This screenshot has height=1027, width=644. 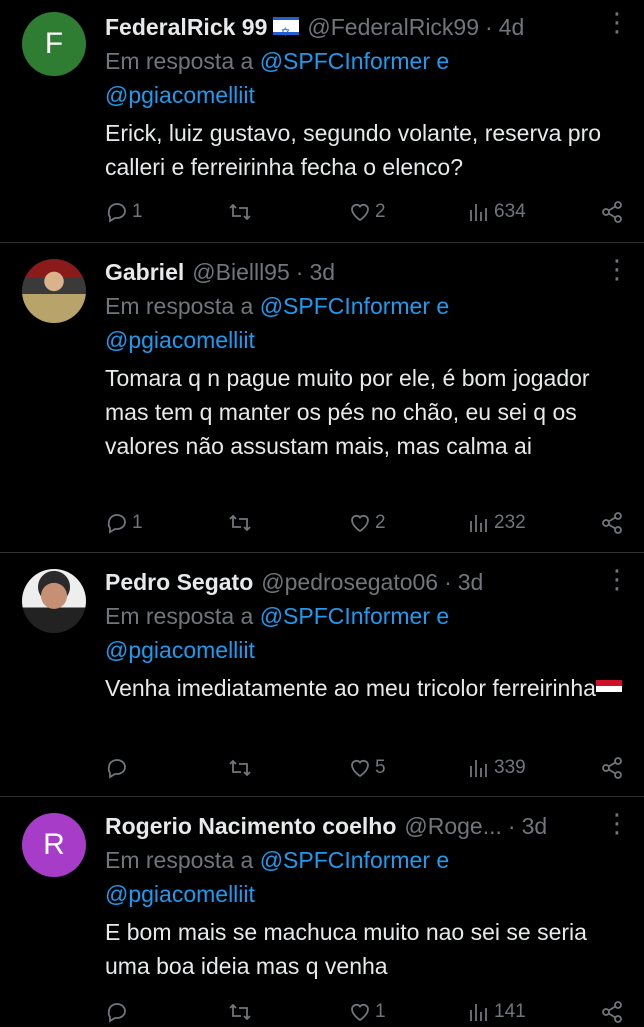 I want to click on views-button: 339, so click(x=496, y=768).